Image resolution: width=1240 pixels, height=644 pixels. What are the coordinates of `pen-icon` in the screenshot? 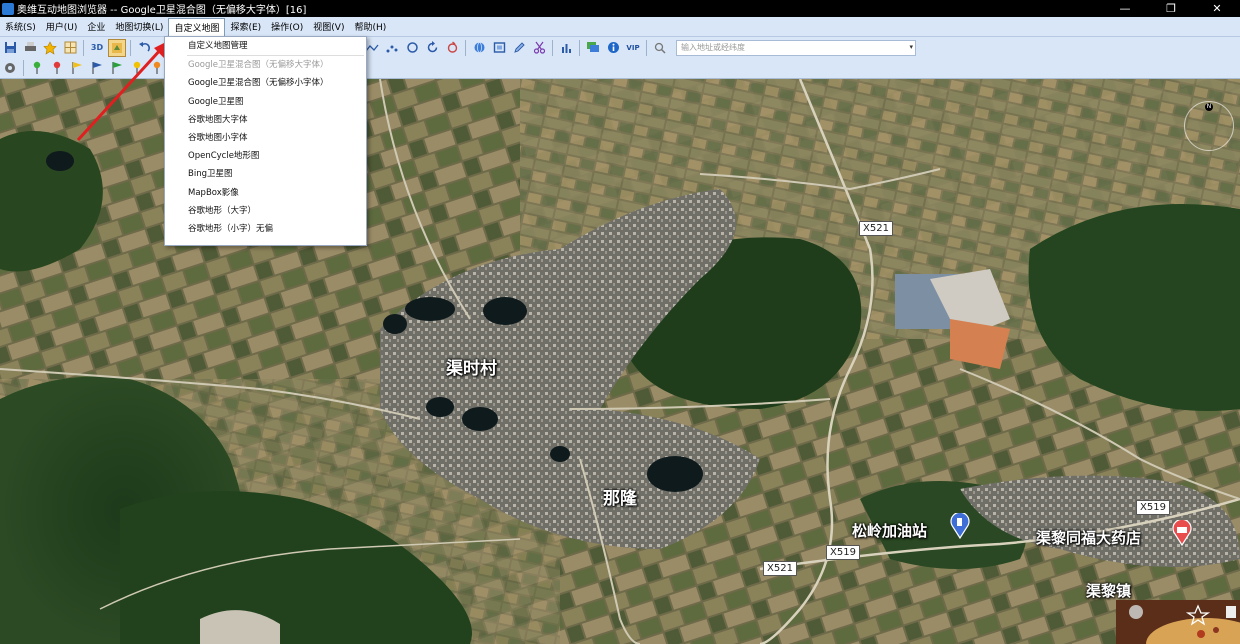 It's located at (519, 48).